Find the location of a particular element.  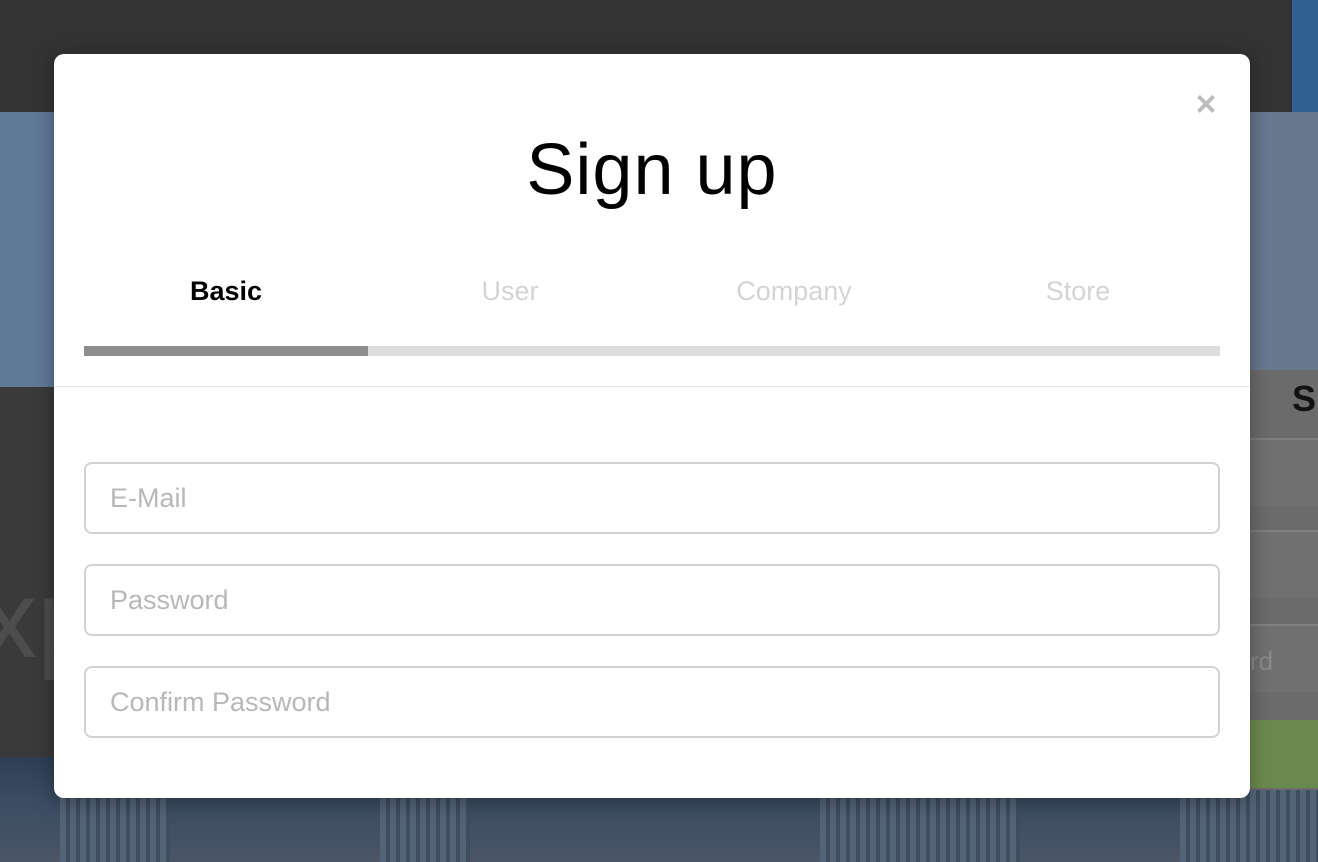

password-field is located at coordinates (652, 600).